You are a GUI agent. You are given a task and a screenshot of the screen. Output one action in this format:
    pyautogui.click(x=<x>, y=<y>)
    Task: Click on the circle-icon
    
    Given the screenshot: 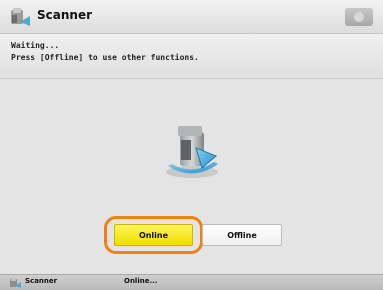 What is the action you would take?
    pyautogui.click(x=359, y=17)
    